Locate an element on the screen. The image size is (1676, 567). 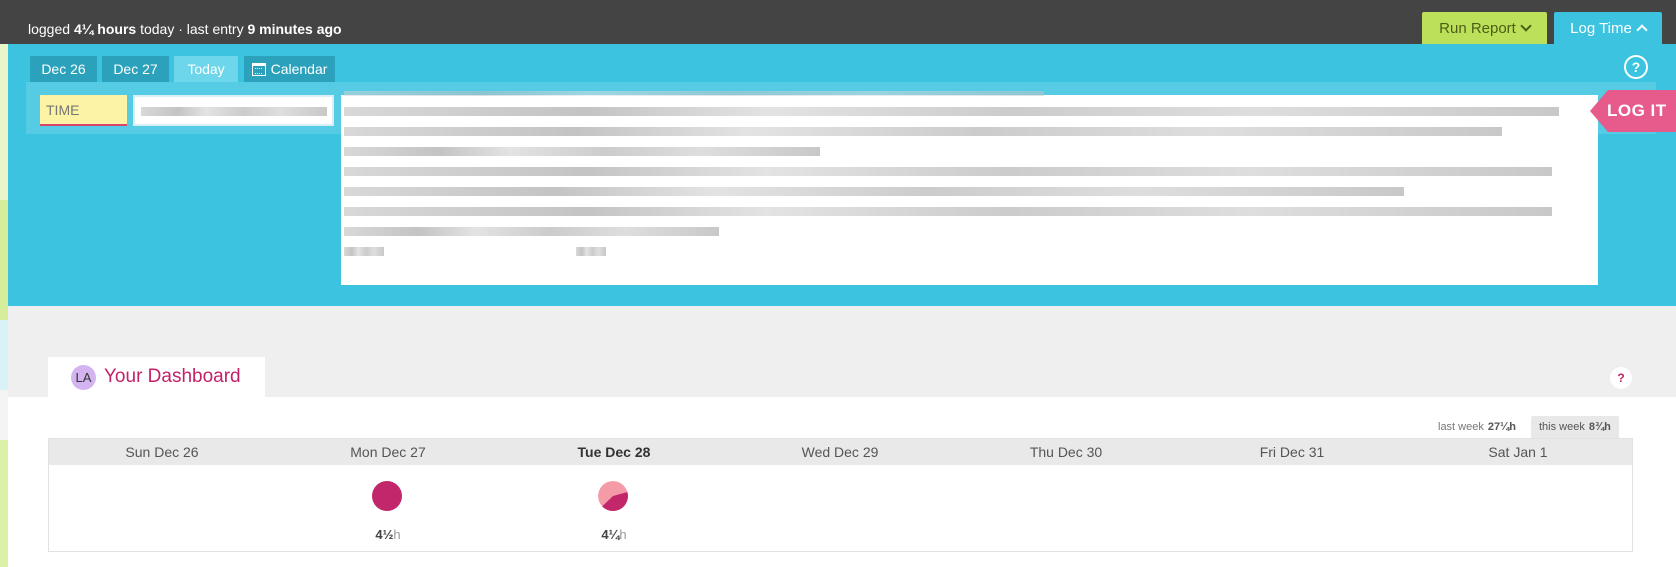
log-it-label: LOG IT is located at coordinates (1637, 110).